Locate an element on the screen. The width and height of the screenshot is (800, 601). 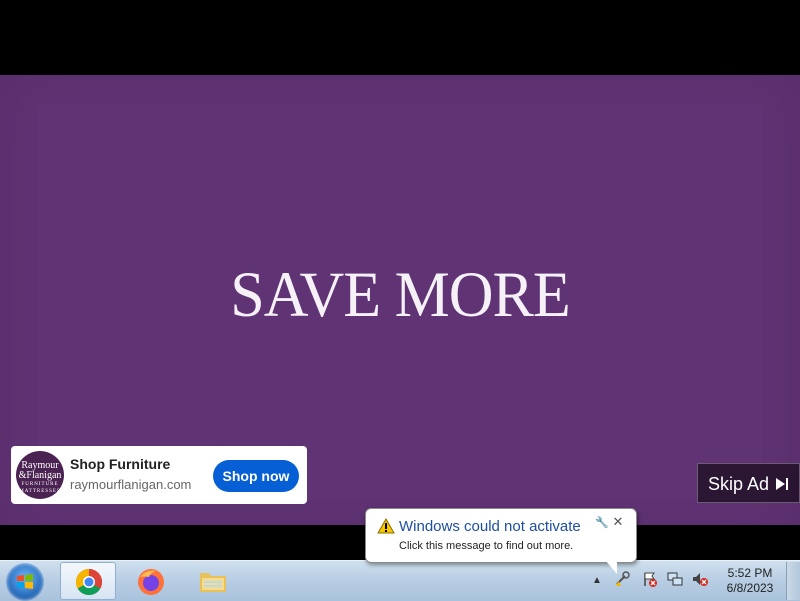
firefox-icon is located at coordinates (151, 582).